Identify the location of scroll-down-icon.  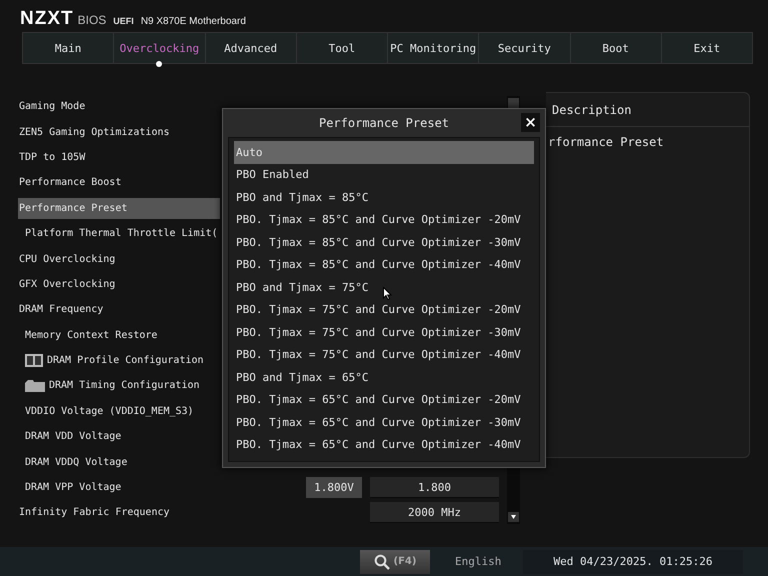
(513, 517).